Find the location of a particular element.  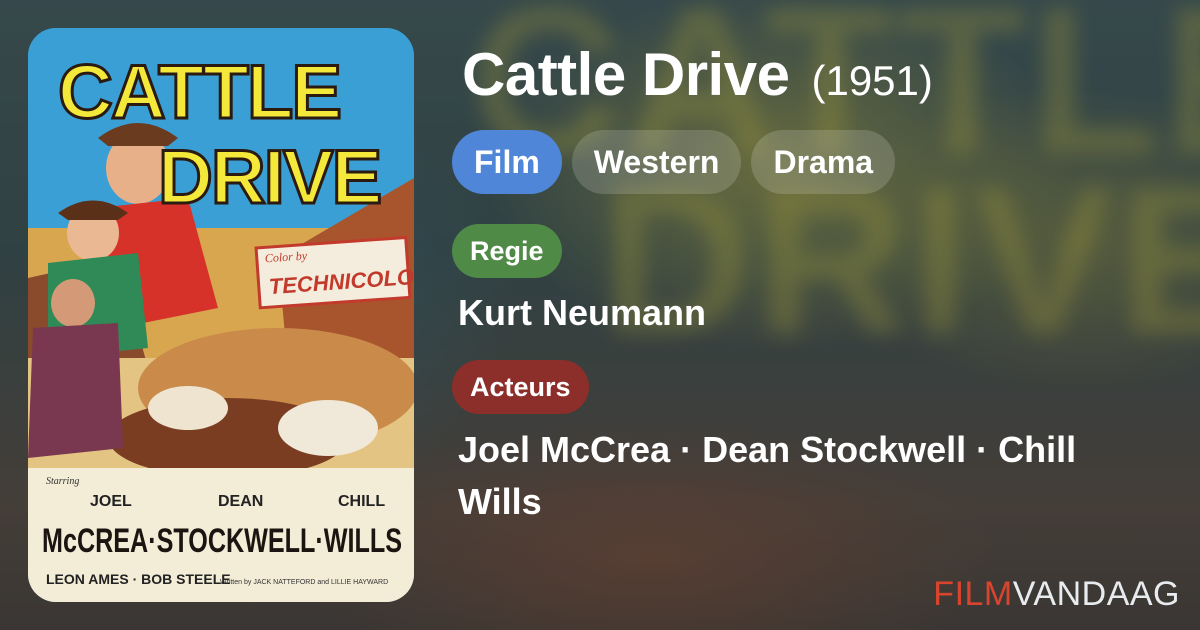

director-label-badge: Regie is located at coordinates (507, 251).